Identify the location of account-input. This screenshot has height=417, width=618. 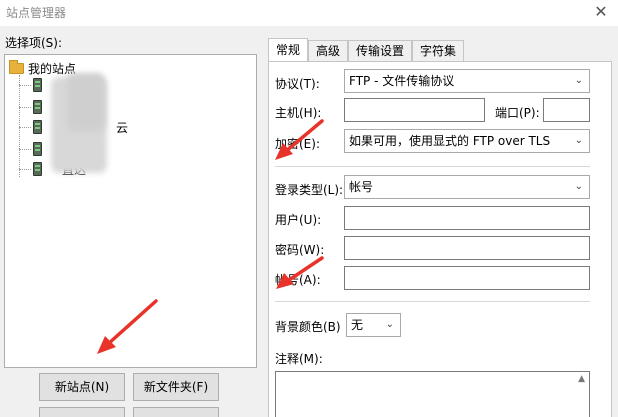
(467, 278).